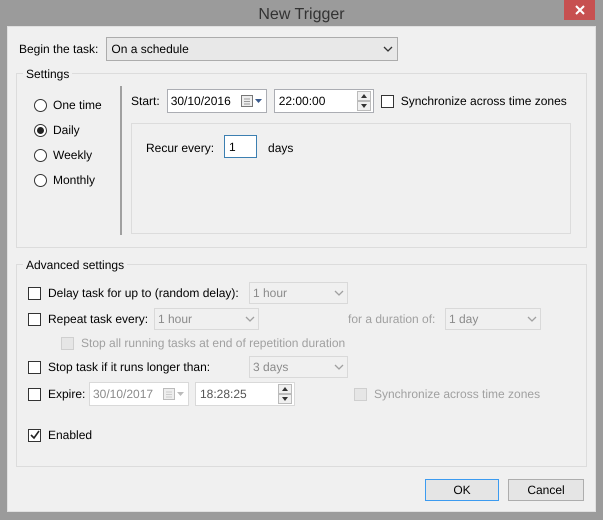 The height and width of the screenshot is (520, 603). I want to click on radio-label: Weekly, so click(72, 155).